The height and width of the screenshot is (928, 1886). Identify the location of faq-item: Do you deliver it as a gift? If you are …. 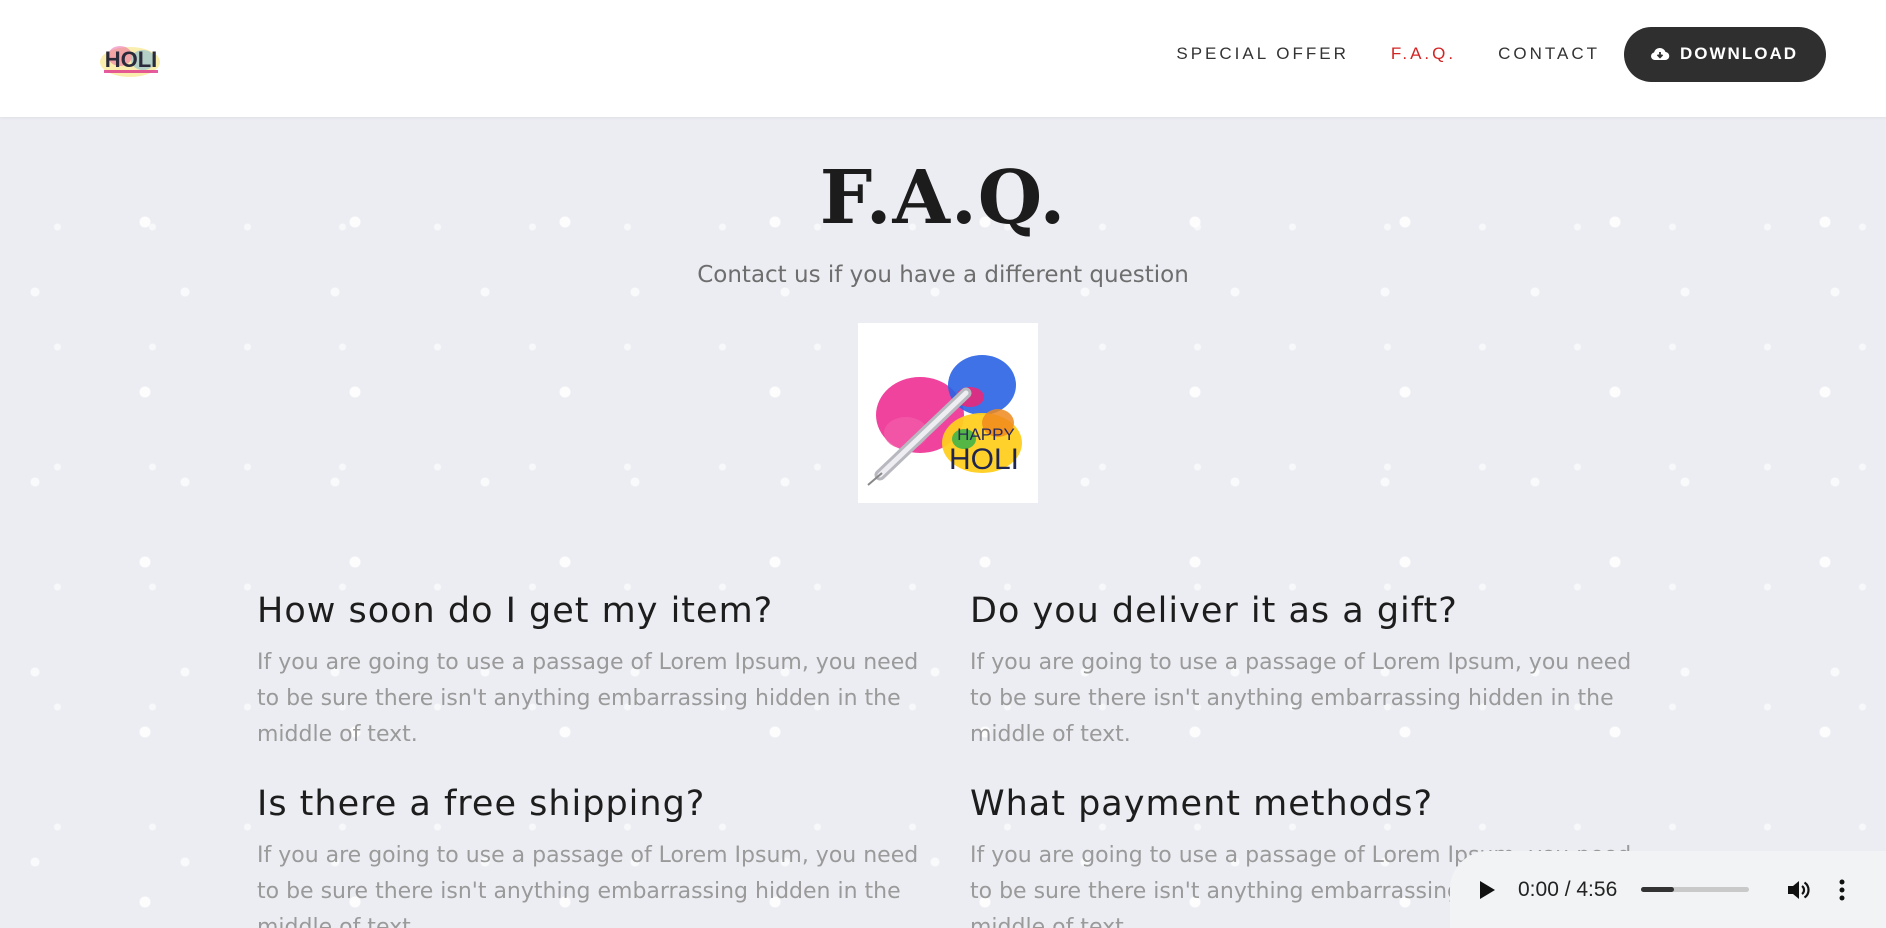
(1310, 672).